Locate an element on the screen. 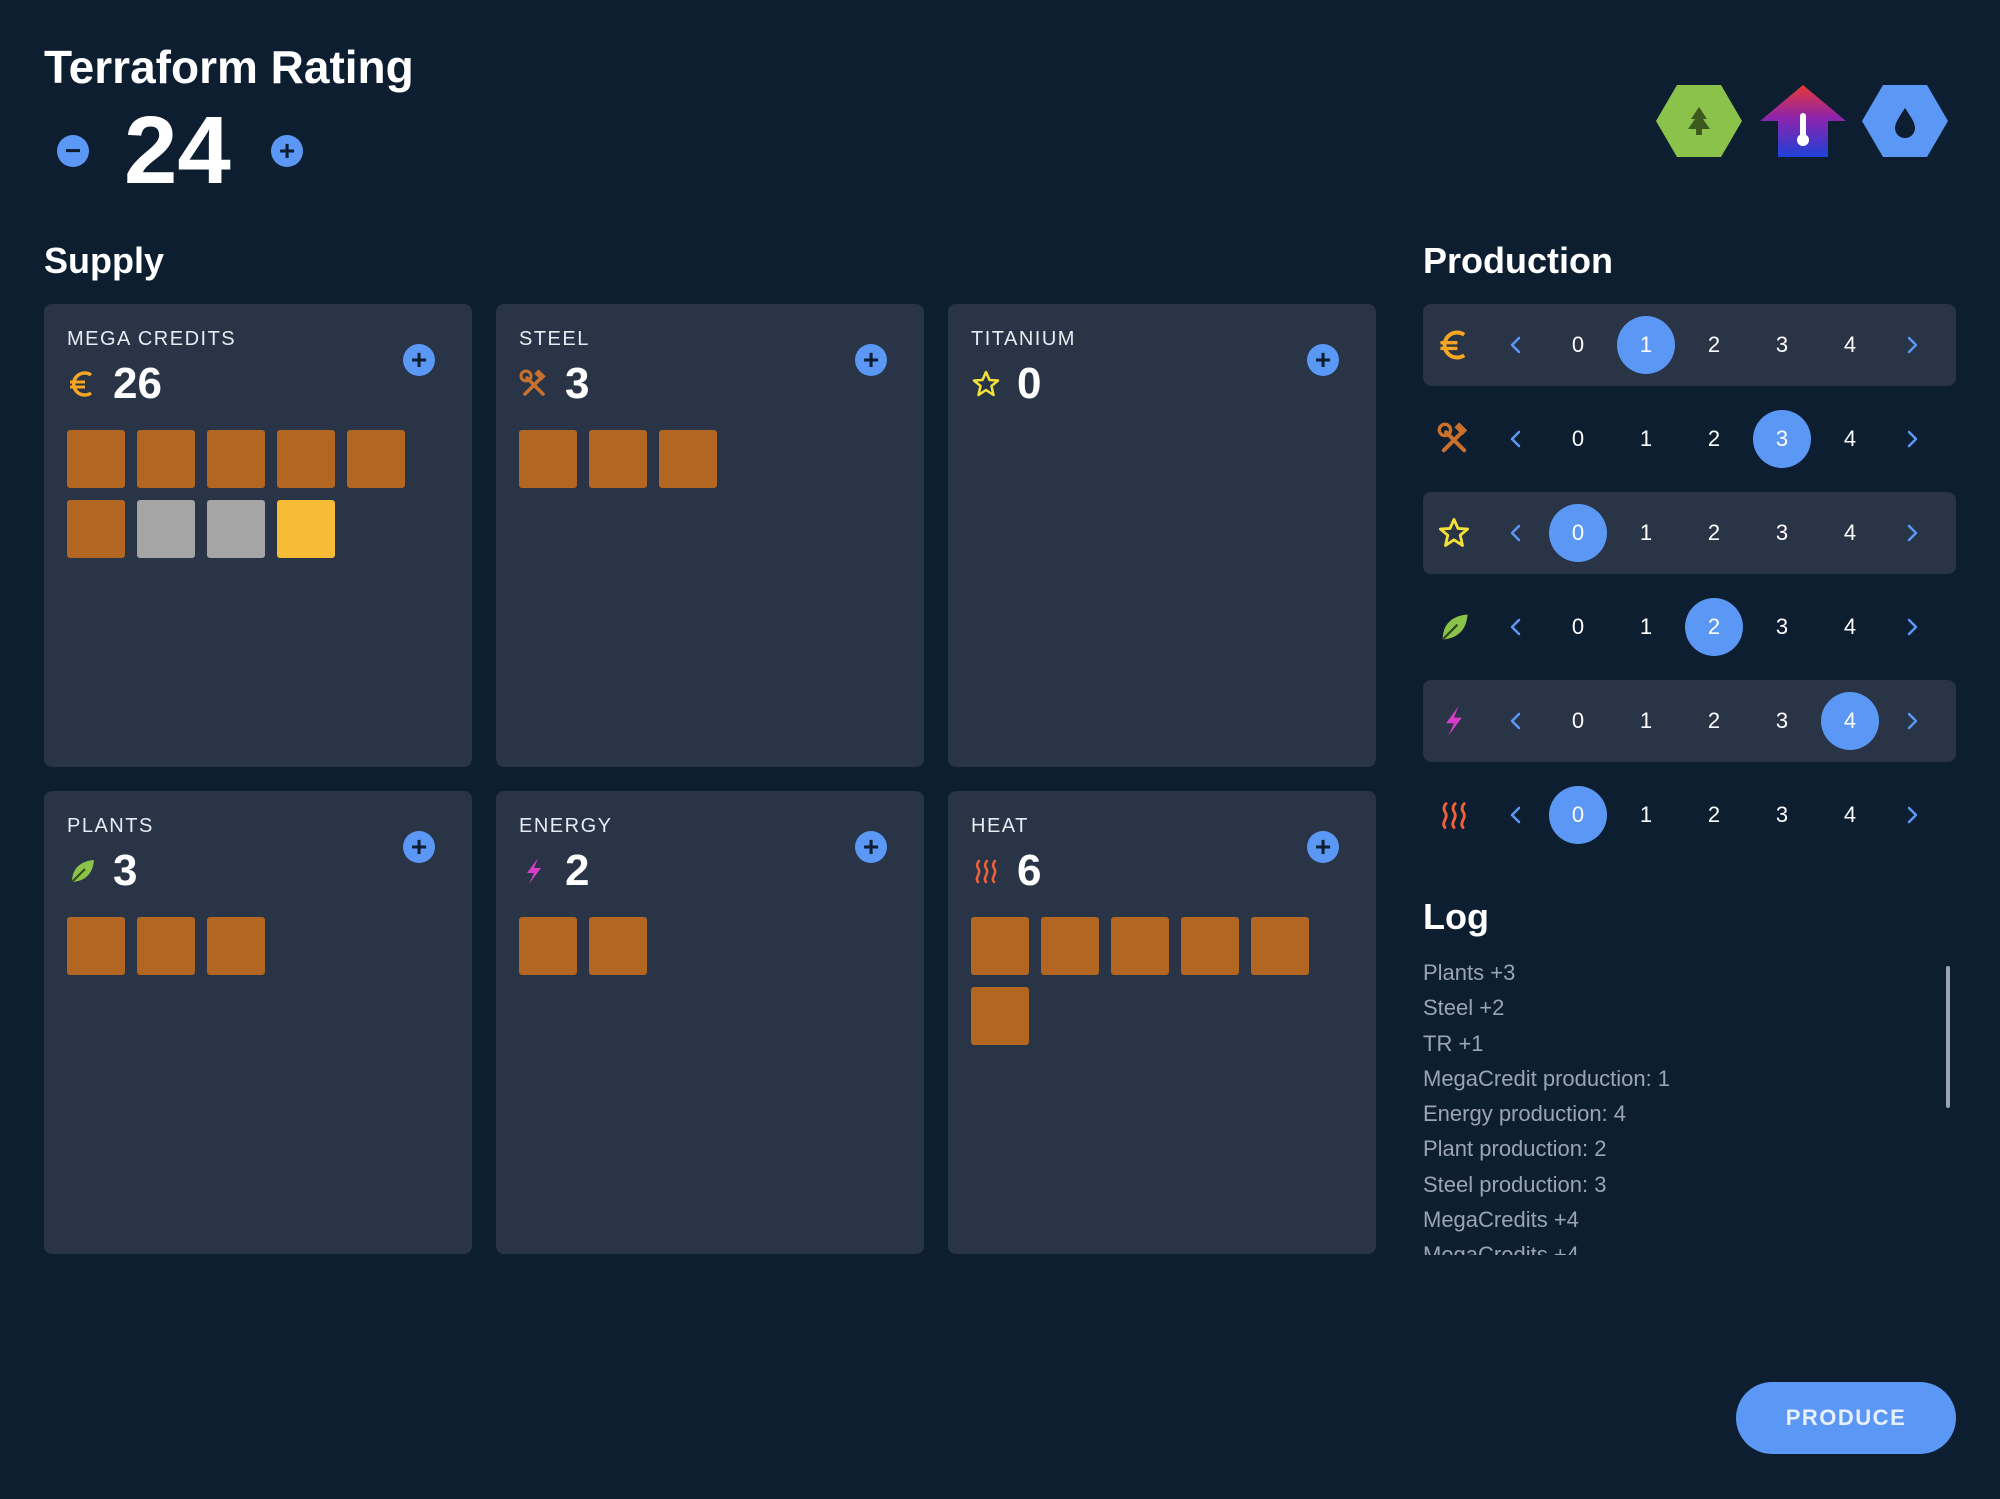 The width and height of the screenshot is (2000, 1499). log-entry: TR +1 is located at coordinates (1453, 1043).